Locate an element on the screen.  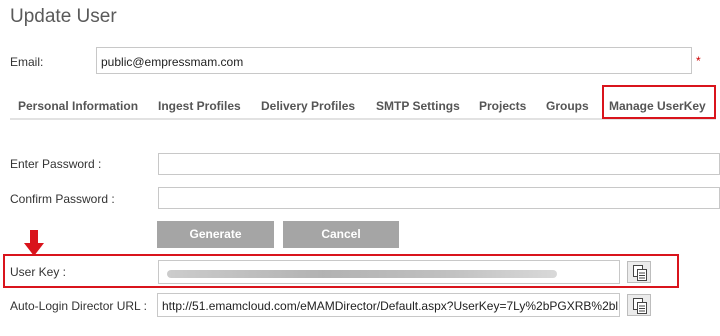
tab-smtp-settings: SMTP Settings is located at coordinates (418, 106).